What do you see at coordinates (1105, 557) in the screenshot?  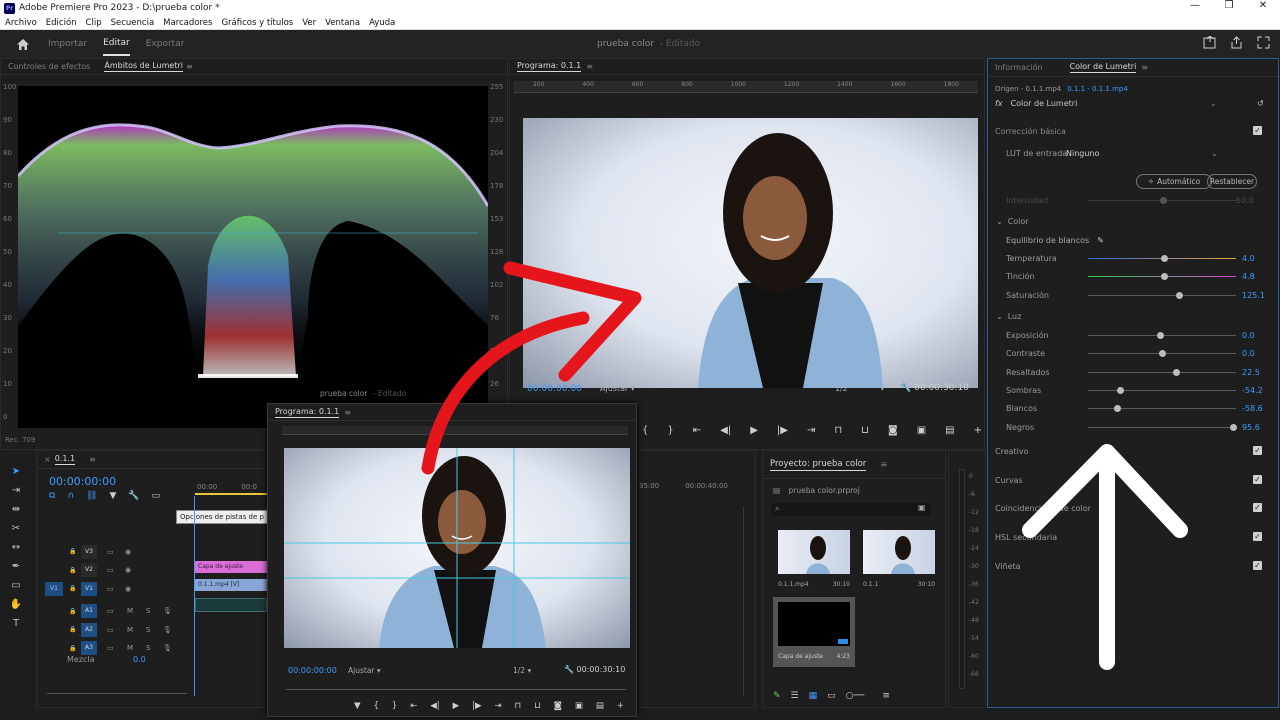 I see `white-arrow-up` at bounding box center [1105, 557].